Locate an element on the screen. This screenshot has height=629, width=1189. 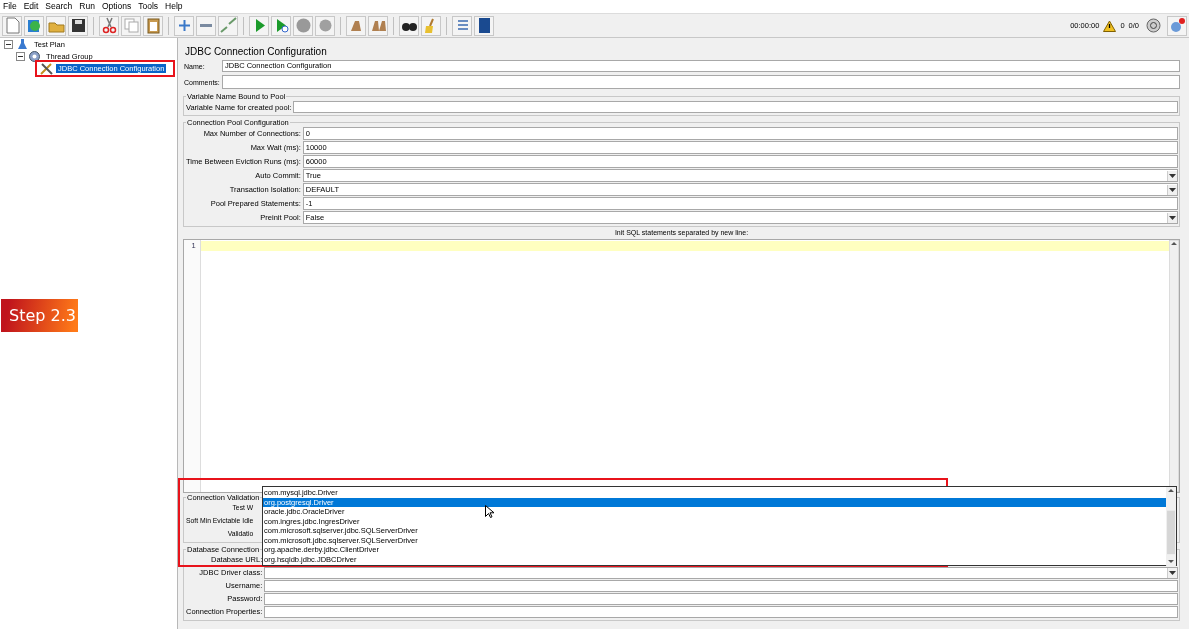
menu-item: Run is located at coordinates (87, 6).